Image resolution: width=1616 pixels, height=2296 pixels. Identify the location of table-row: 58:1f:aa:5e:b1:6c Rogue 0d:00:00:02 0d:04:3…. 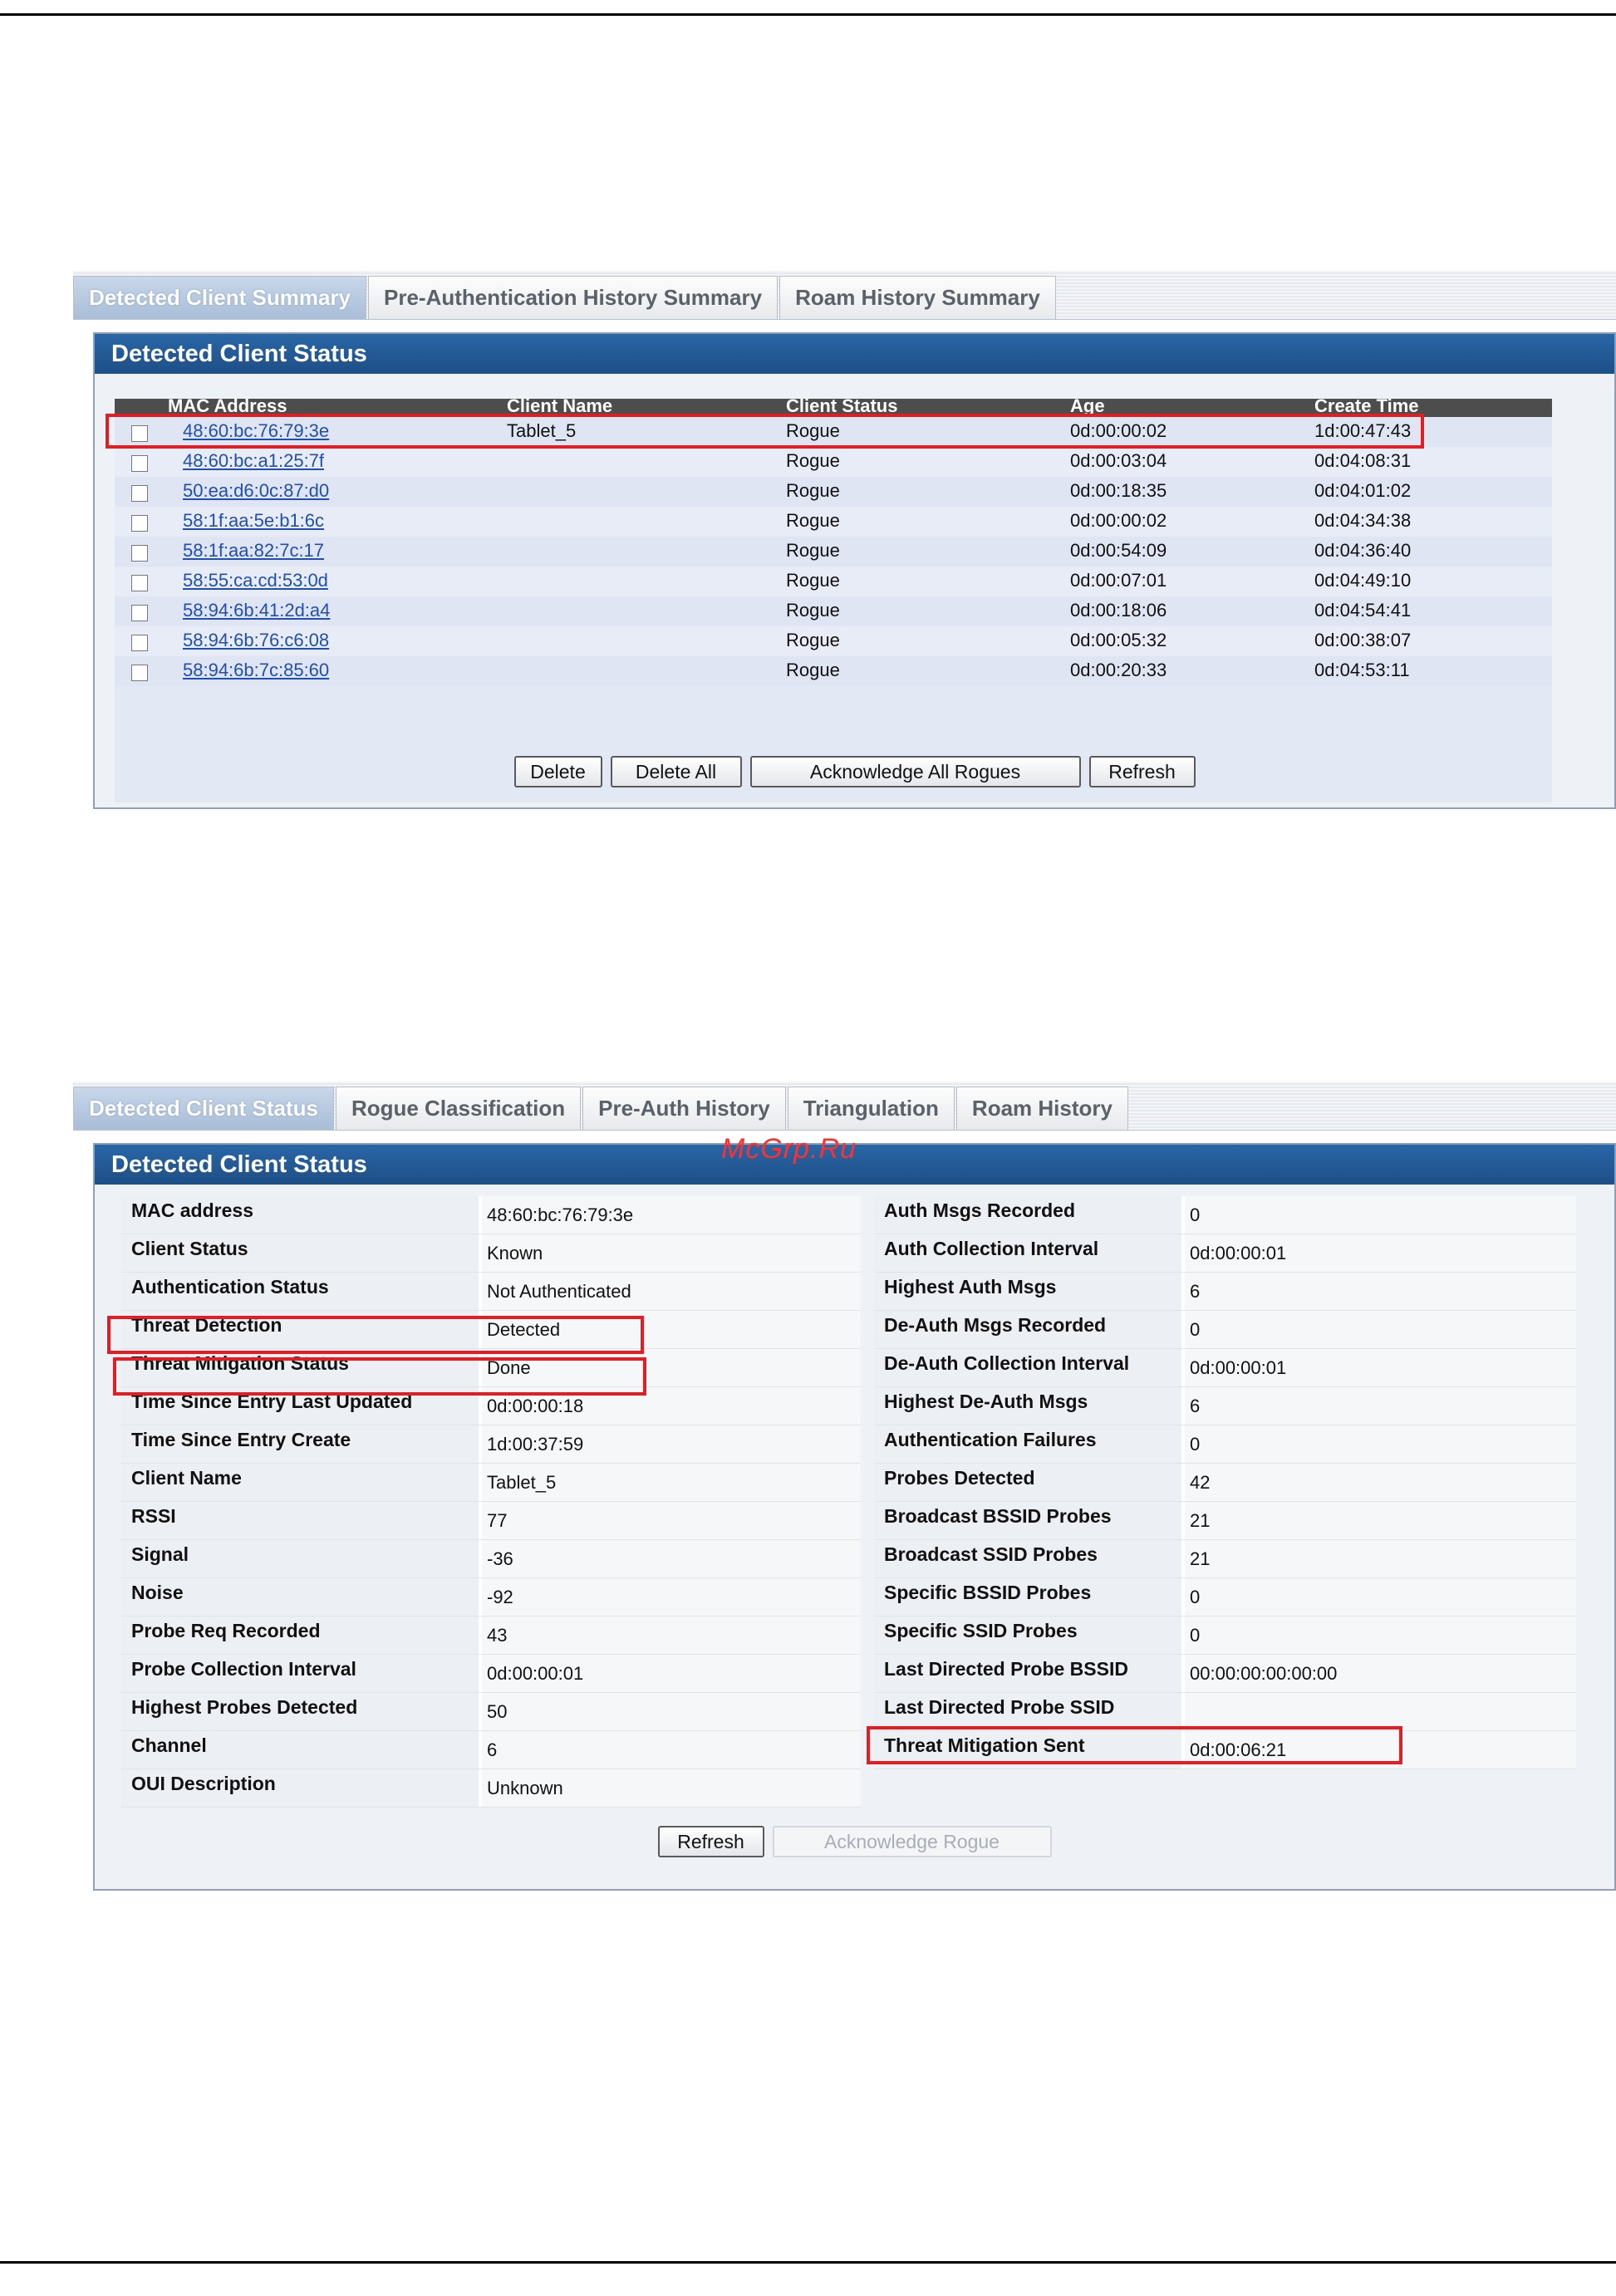
(833, 522).